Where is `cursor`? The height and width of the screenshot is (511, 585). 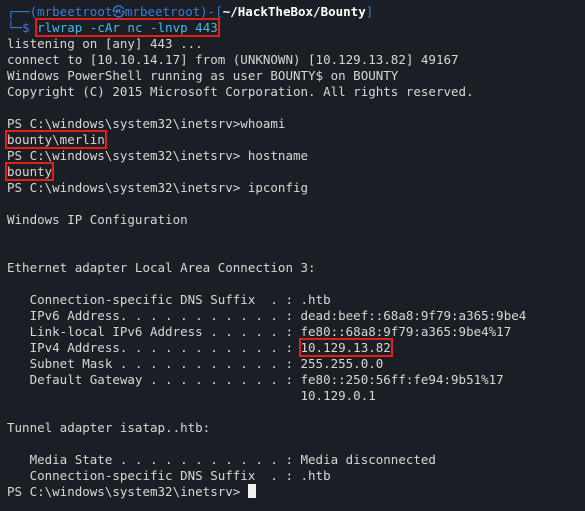
cursor is located at coordinates (251, 491).